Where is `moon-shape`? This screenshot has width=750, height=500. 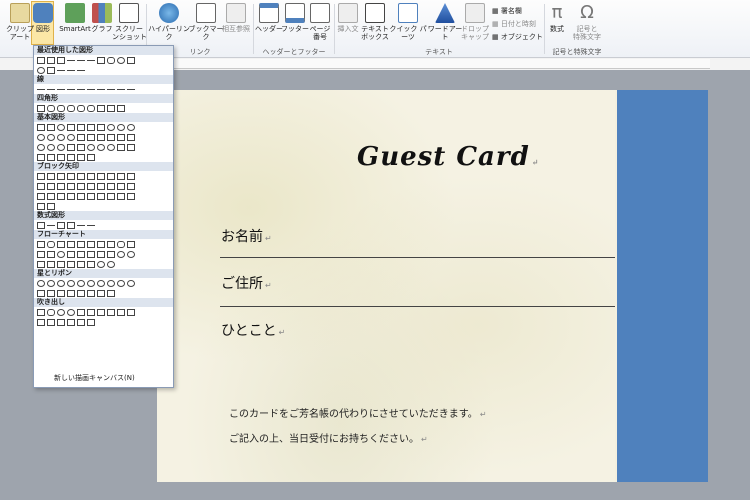 moon-shape is located at coordinates (111, 147).